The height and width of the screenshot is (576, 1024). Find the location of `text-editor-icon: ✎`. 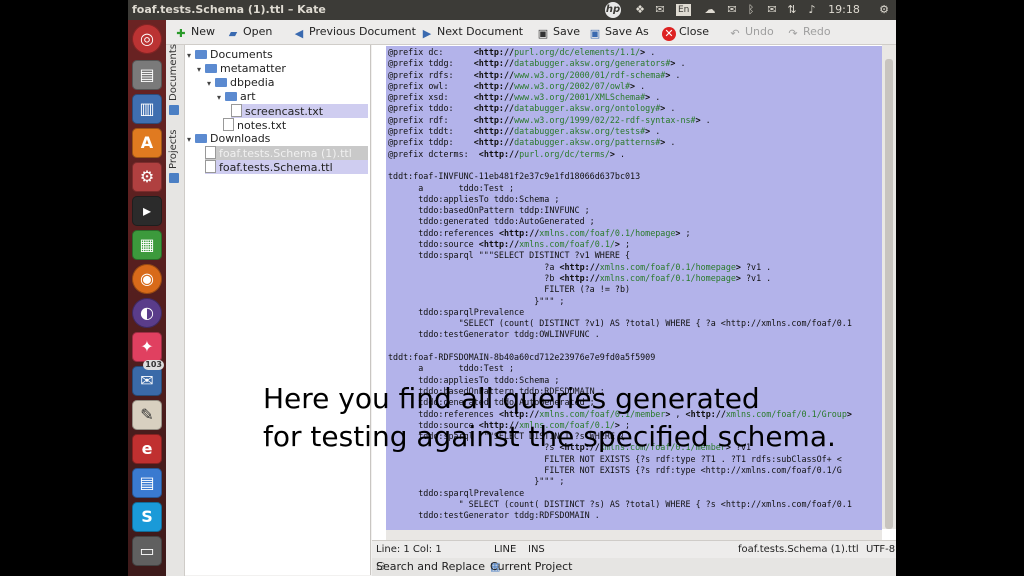

text-editor-icon: ✎ is located at coordinates (147, 415).